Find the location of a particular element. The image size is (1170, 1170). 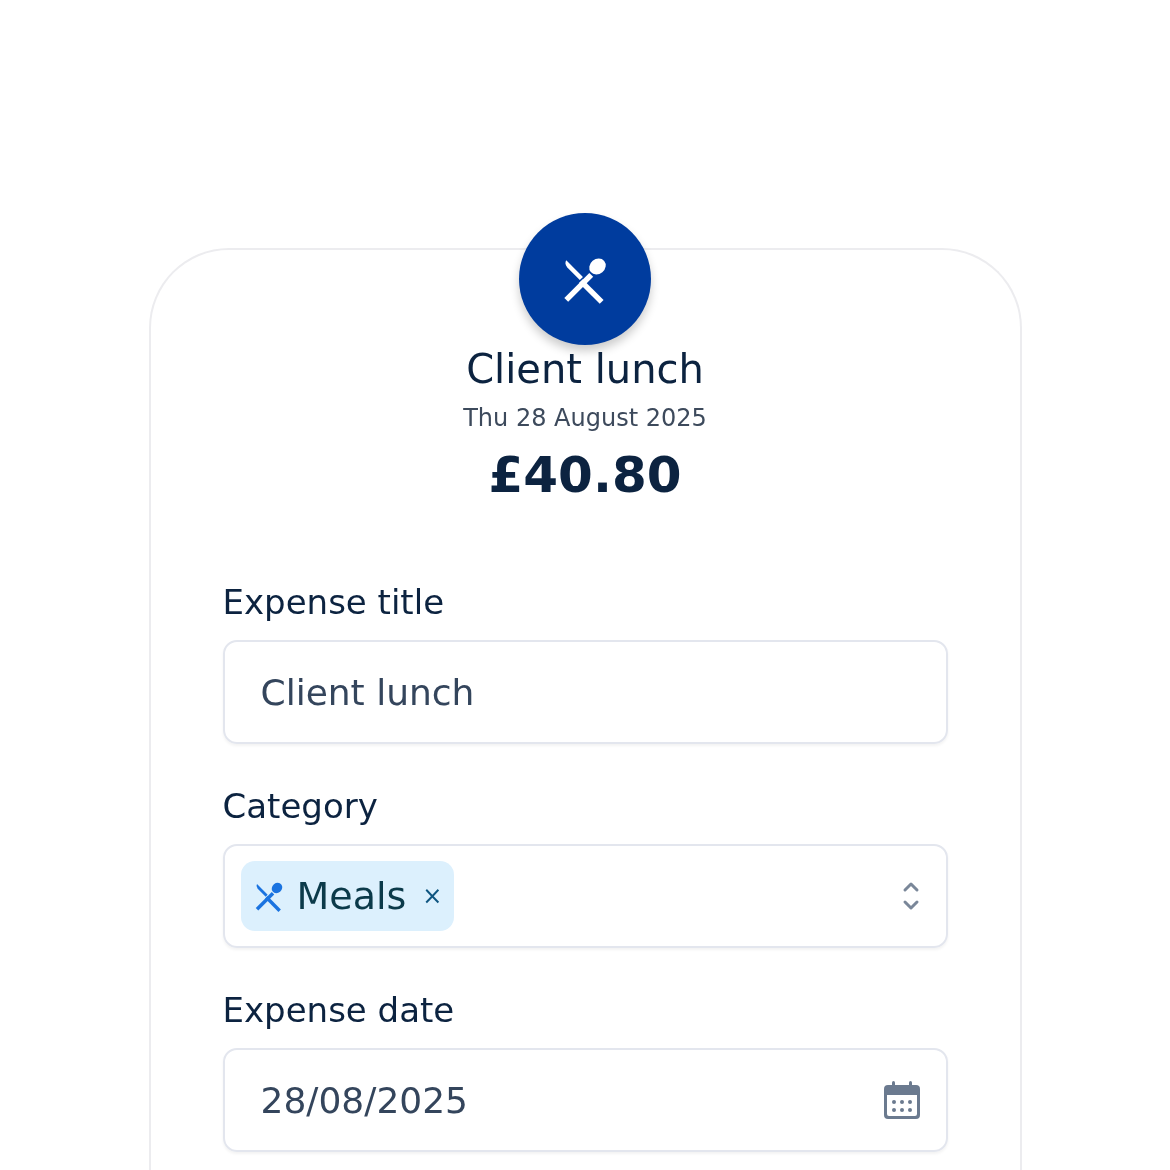

field-label: Expense title is located at coordinates (333, 602).